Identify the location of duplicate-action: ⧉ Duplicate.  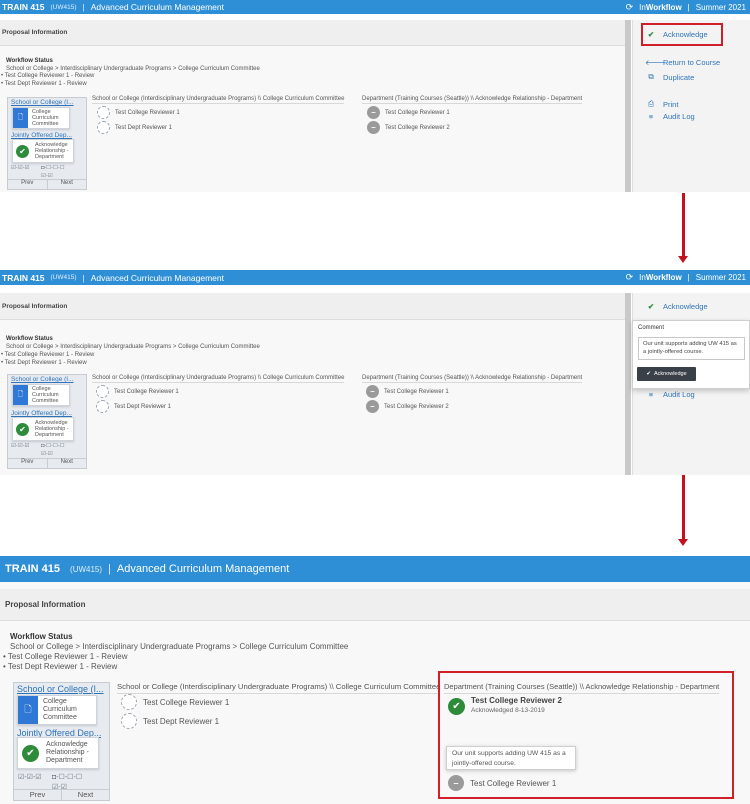
(669, 77).